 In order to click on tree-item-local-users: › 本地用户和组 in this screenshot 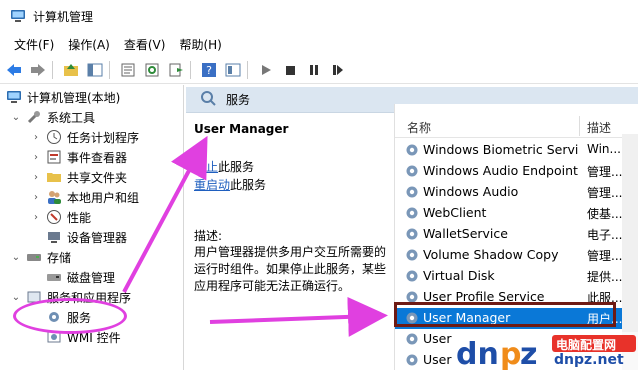, I will do `click(84, 197)`.